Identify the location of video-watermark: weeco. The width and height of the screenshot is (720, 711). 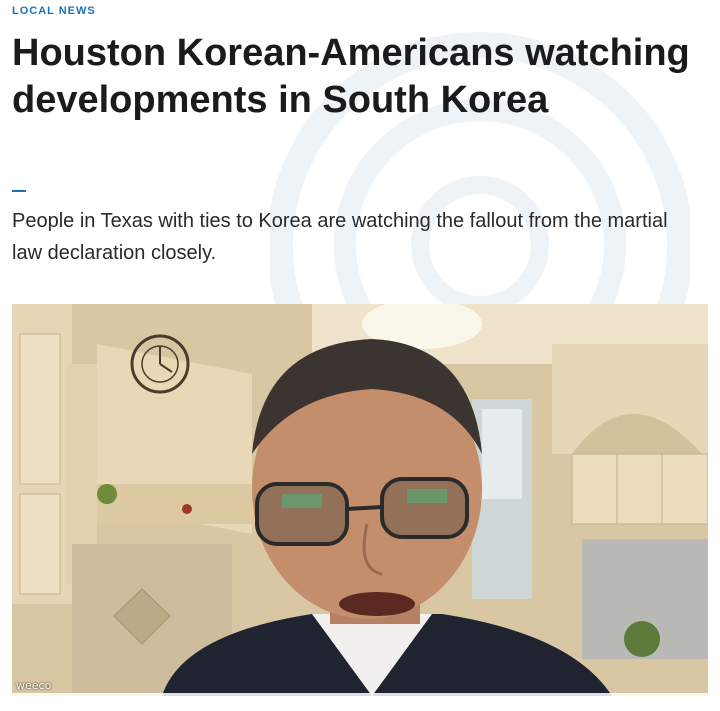
(34, 685).